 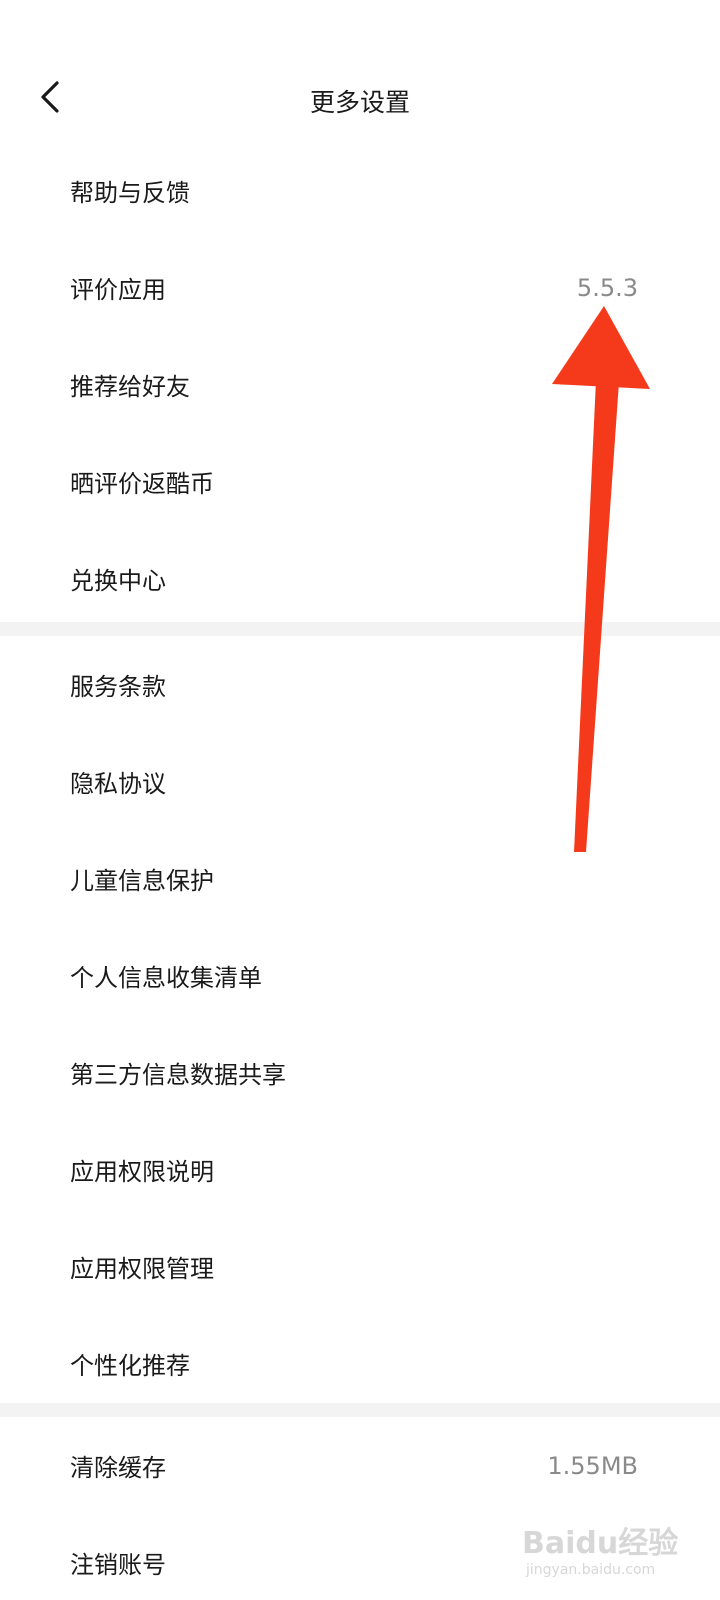 I want to click on app-version-value: 5.5.3, so click(x=607, y=287).